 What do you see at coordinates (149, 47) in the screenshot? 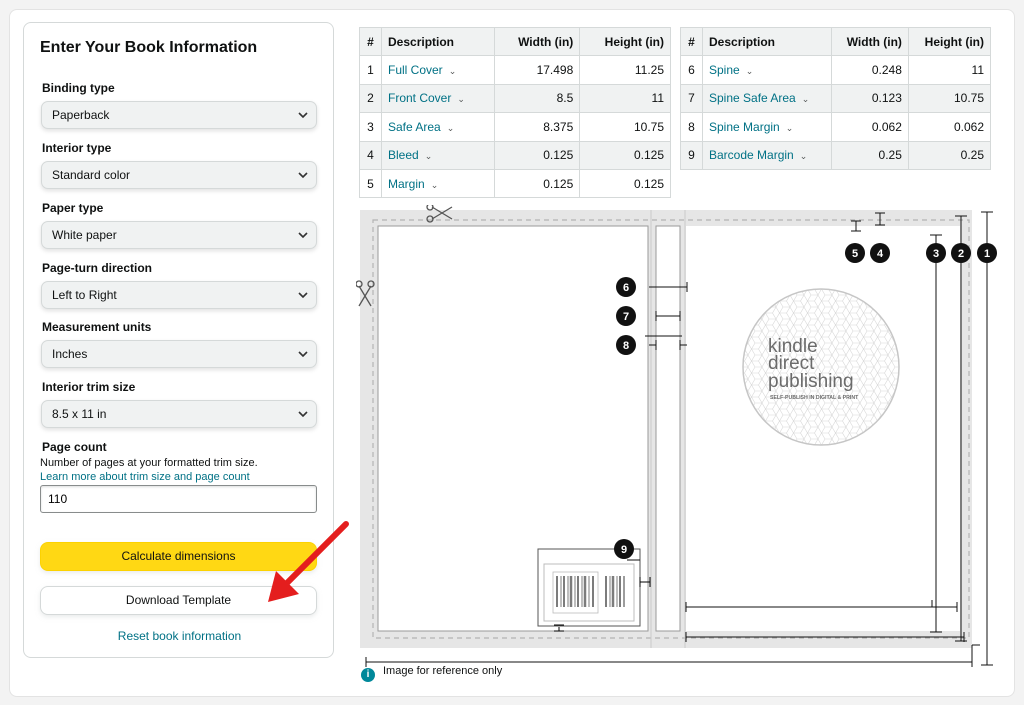
I see `form-title: Enter Your Book Information` at bounding box center [149, 47].